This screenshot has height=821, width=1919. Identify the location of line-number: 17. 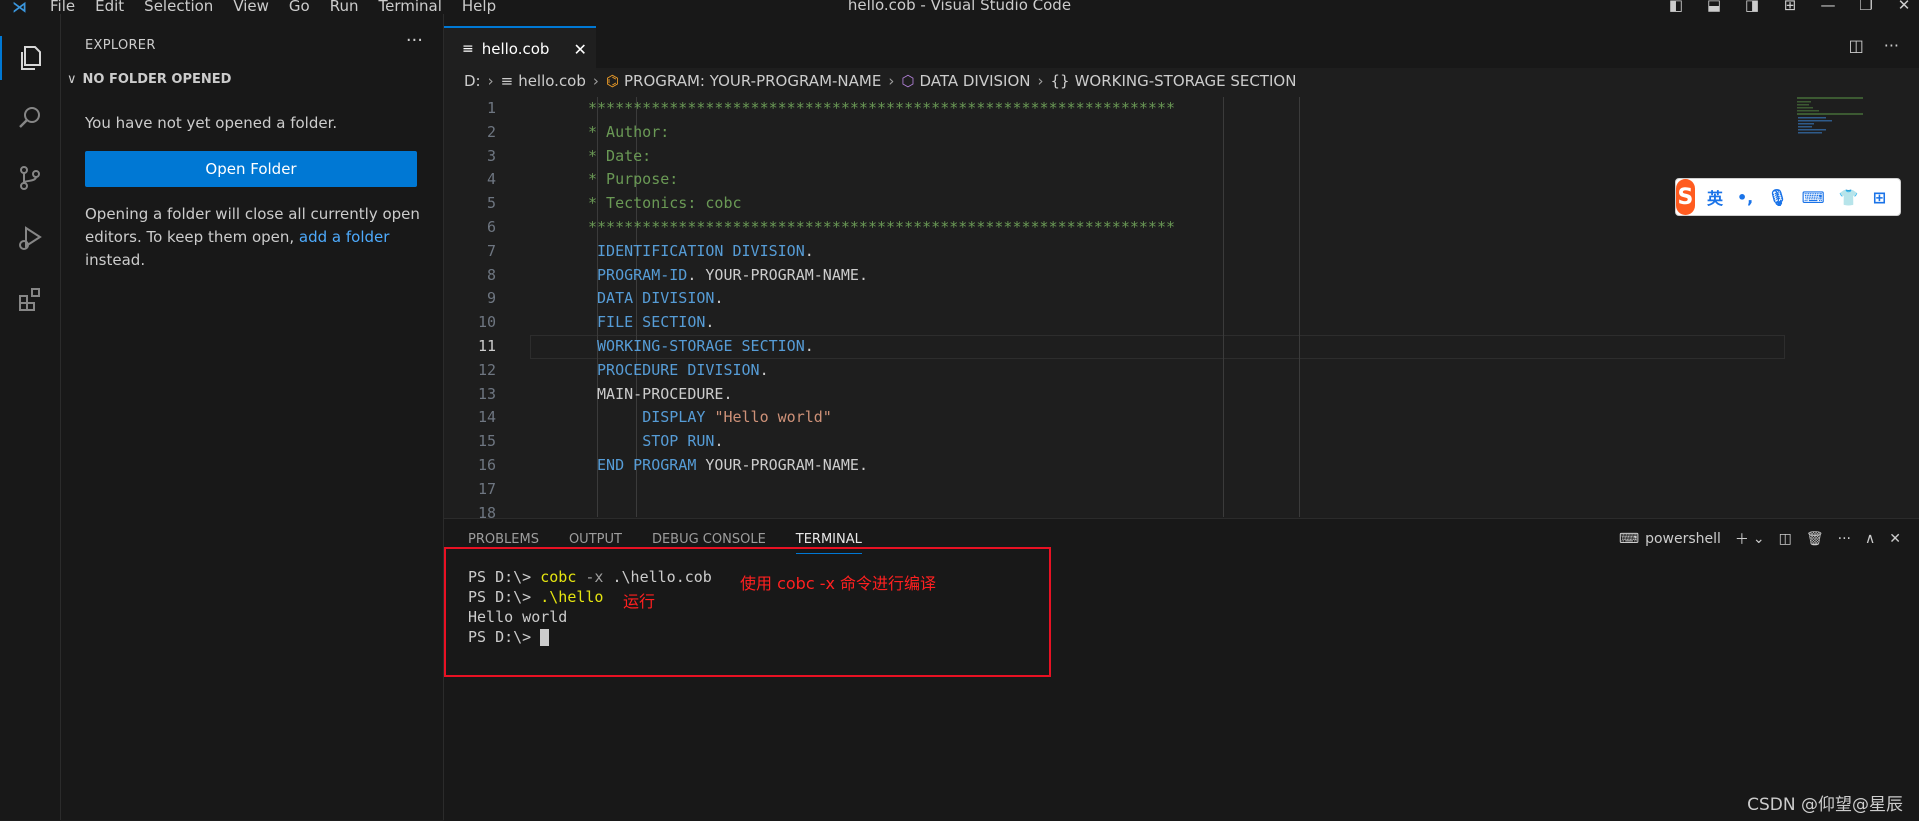
(486, 488).